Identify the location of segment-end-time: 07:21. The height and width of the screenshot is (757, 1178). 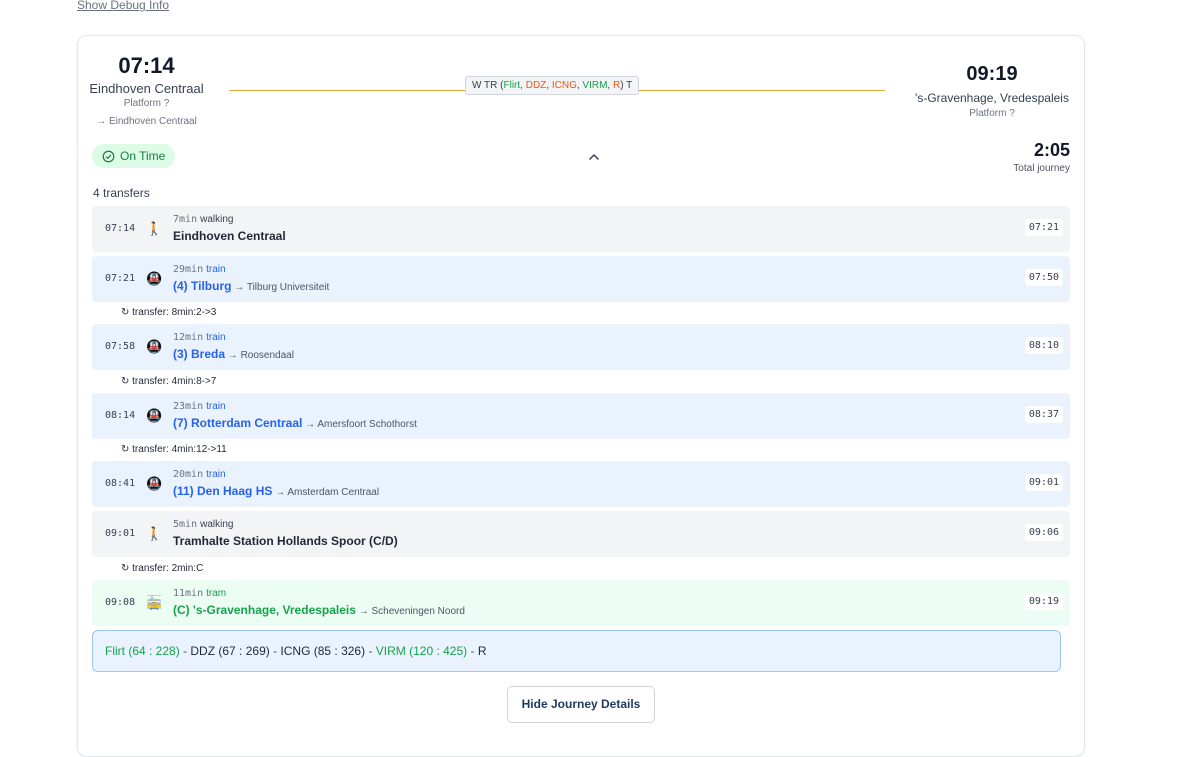
(1043, 227).